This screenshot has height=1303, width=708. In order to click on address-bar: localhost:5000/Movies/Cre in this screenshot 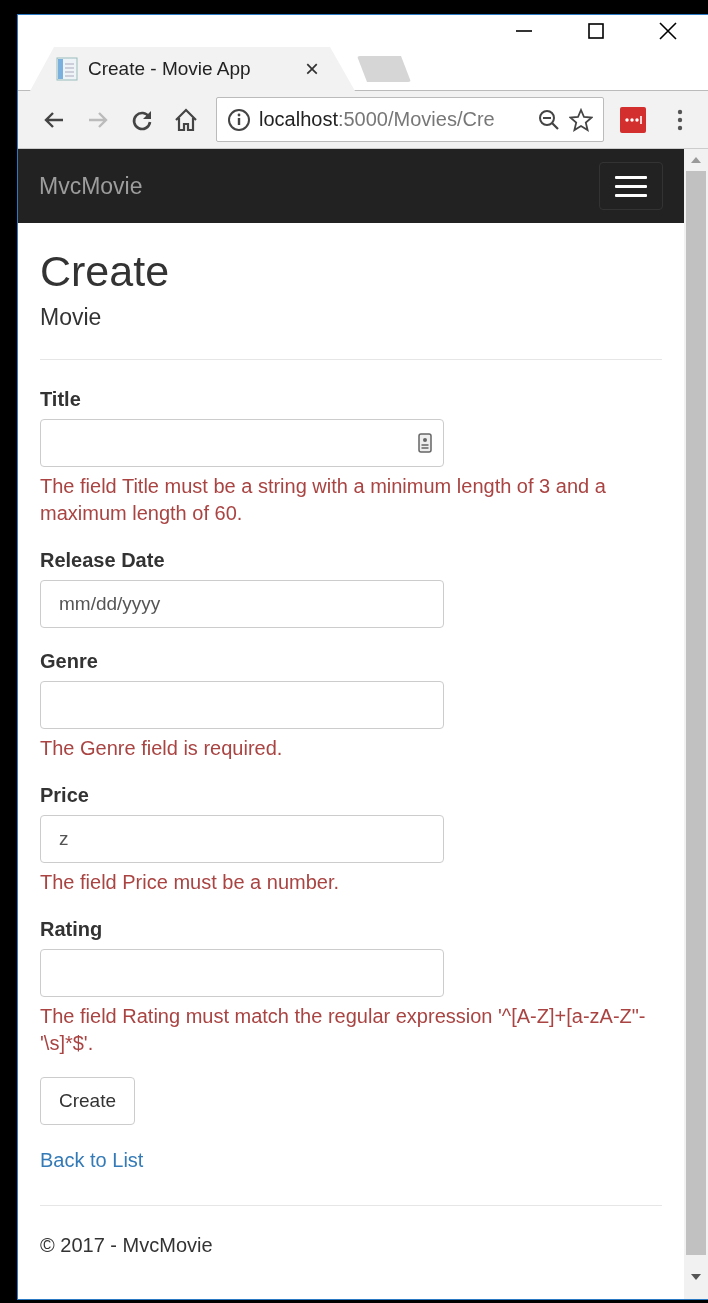, I will do `click(410, 119)`.